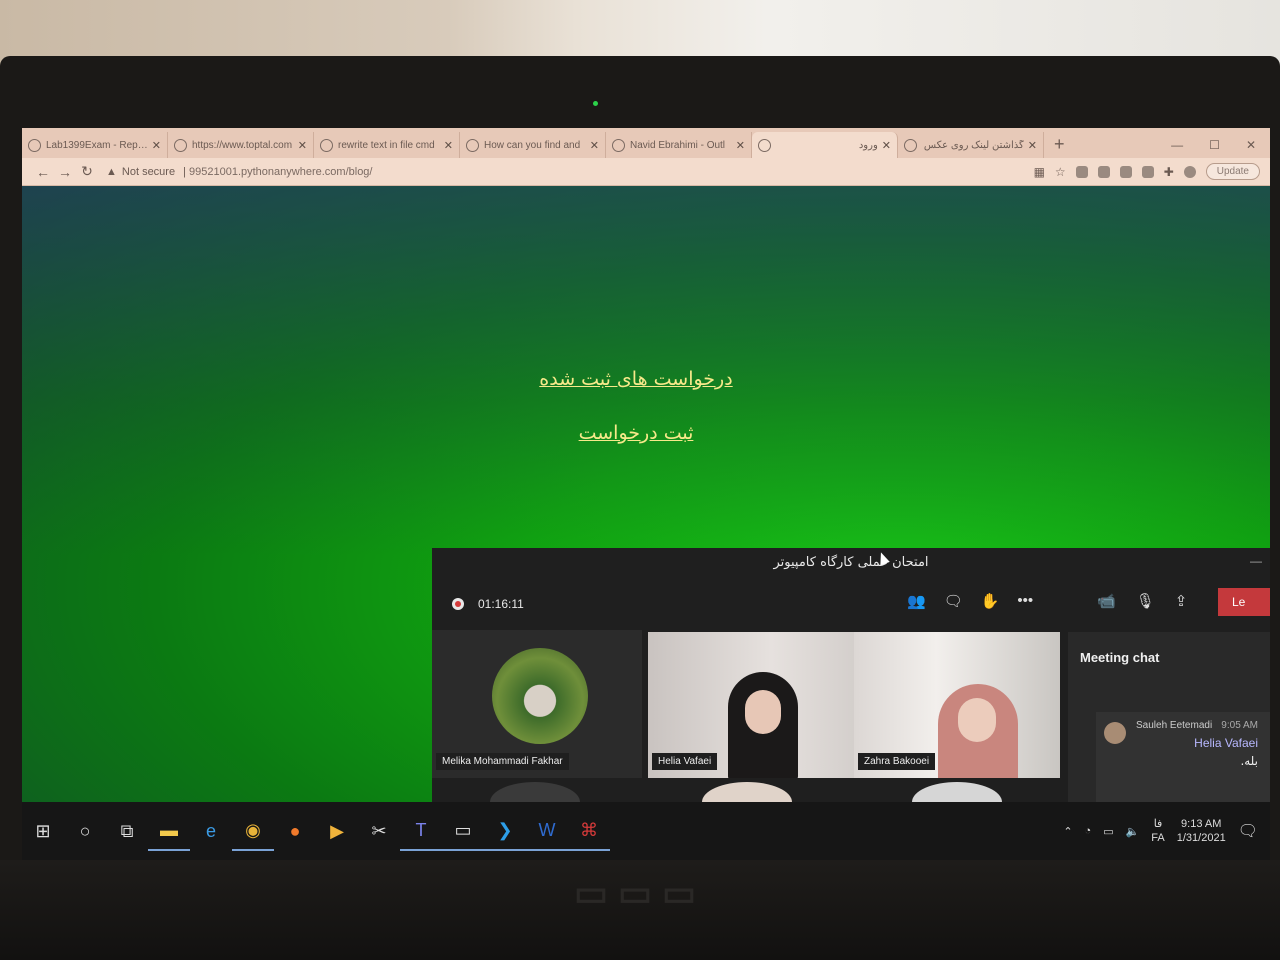 The width and height of the screenshot is (1280, 960). I want to click on clock-date: 1/31/2021, so click(1201, 838).